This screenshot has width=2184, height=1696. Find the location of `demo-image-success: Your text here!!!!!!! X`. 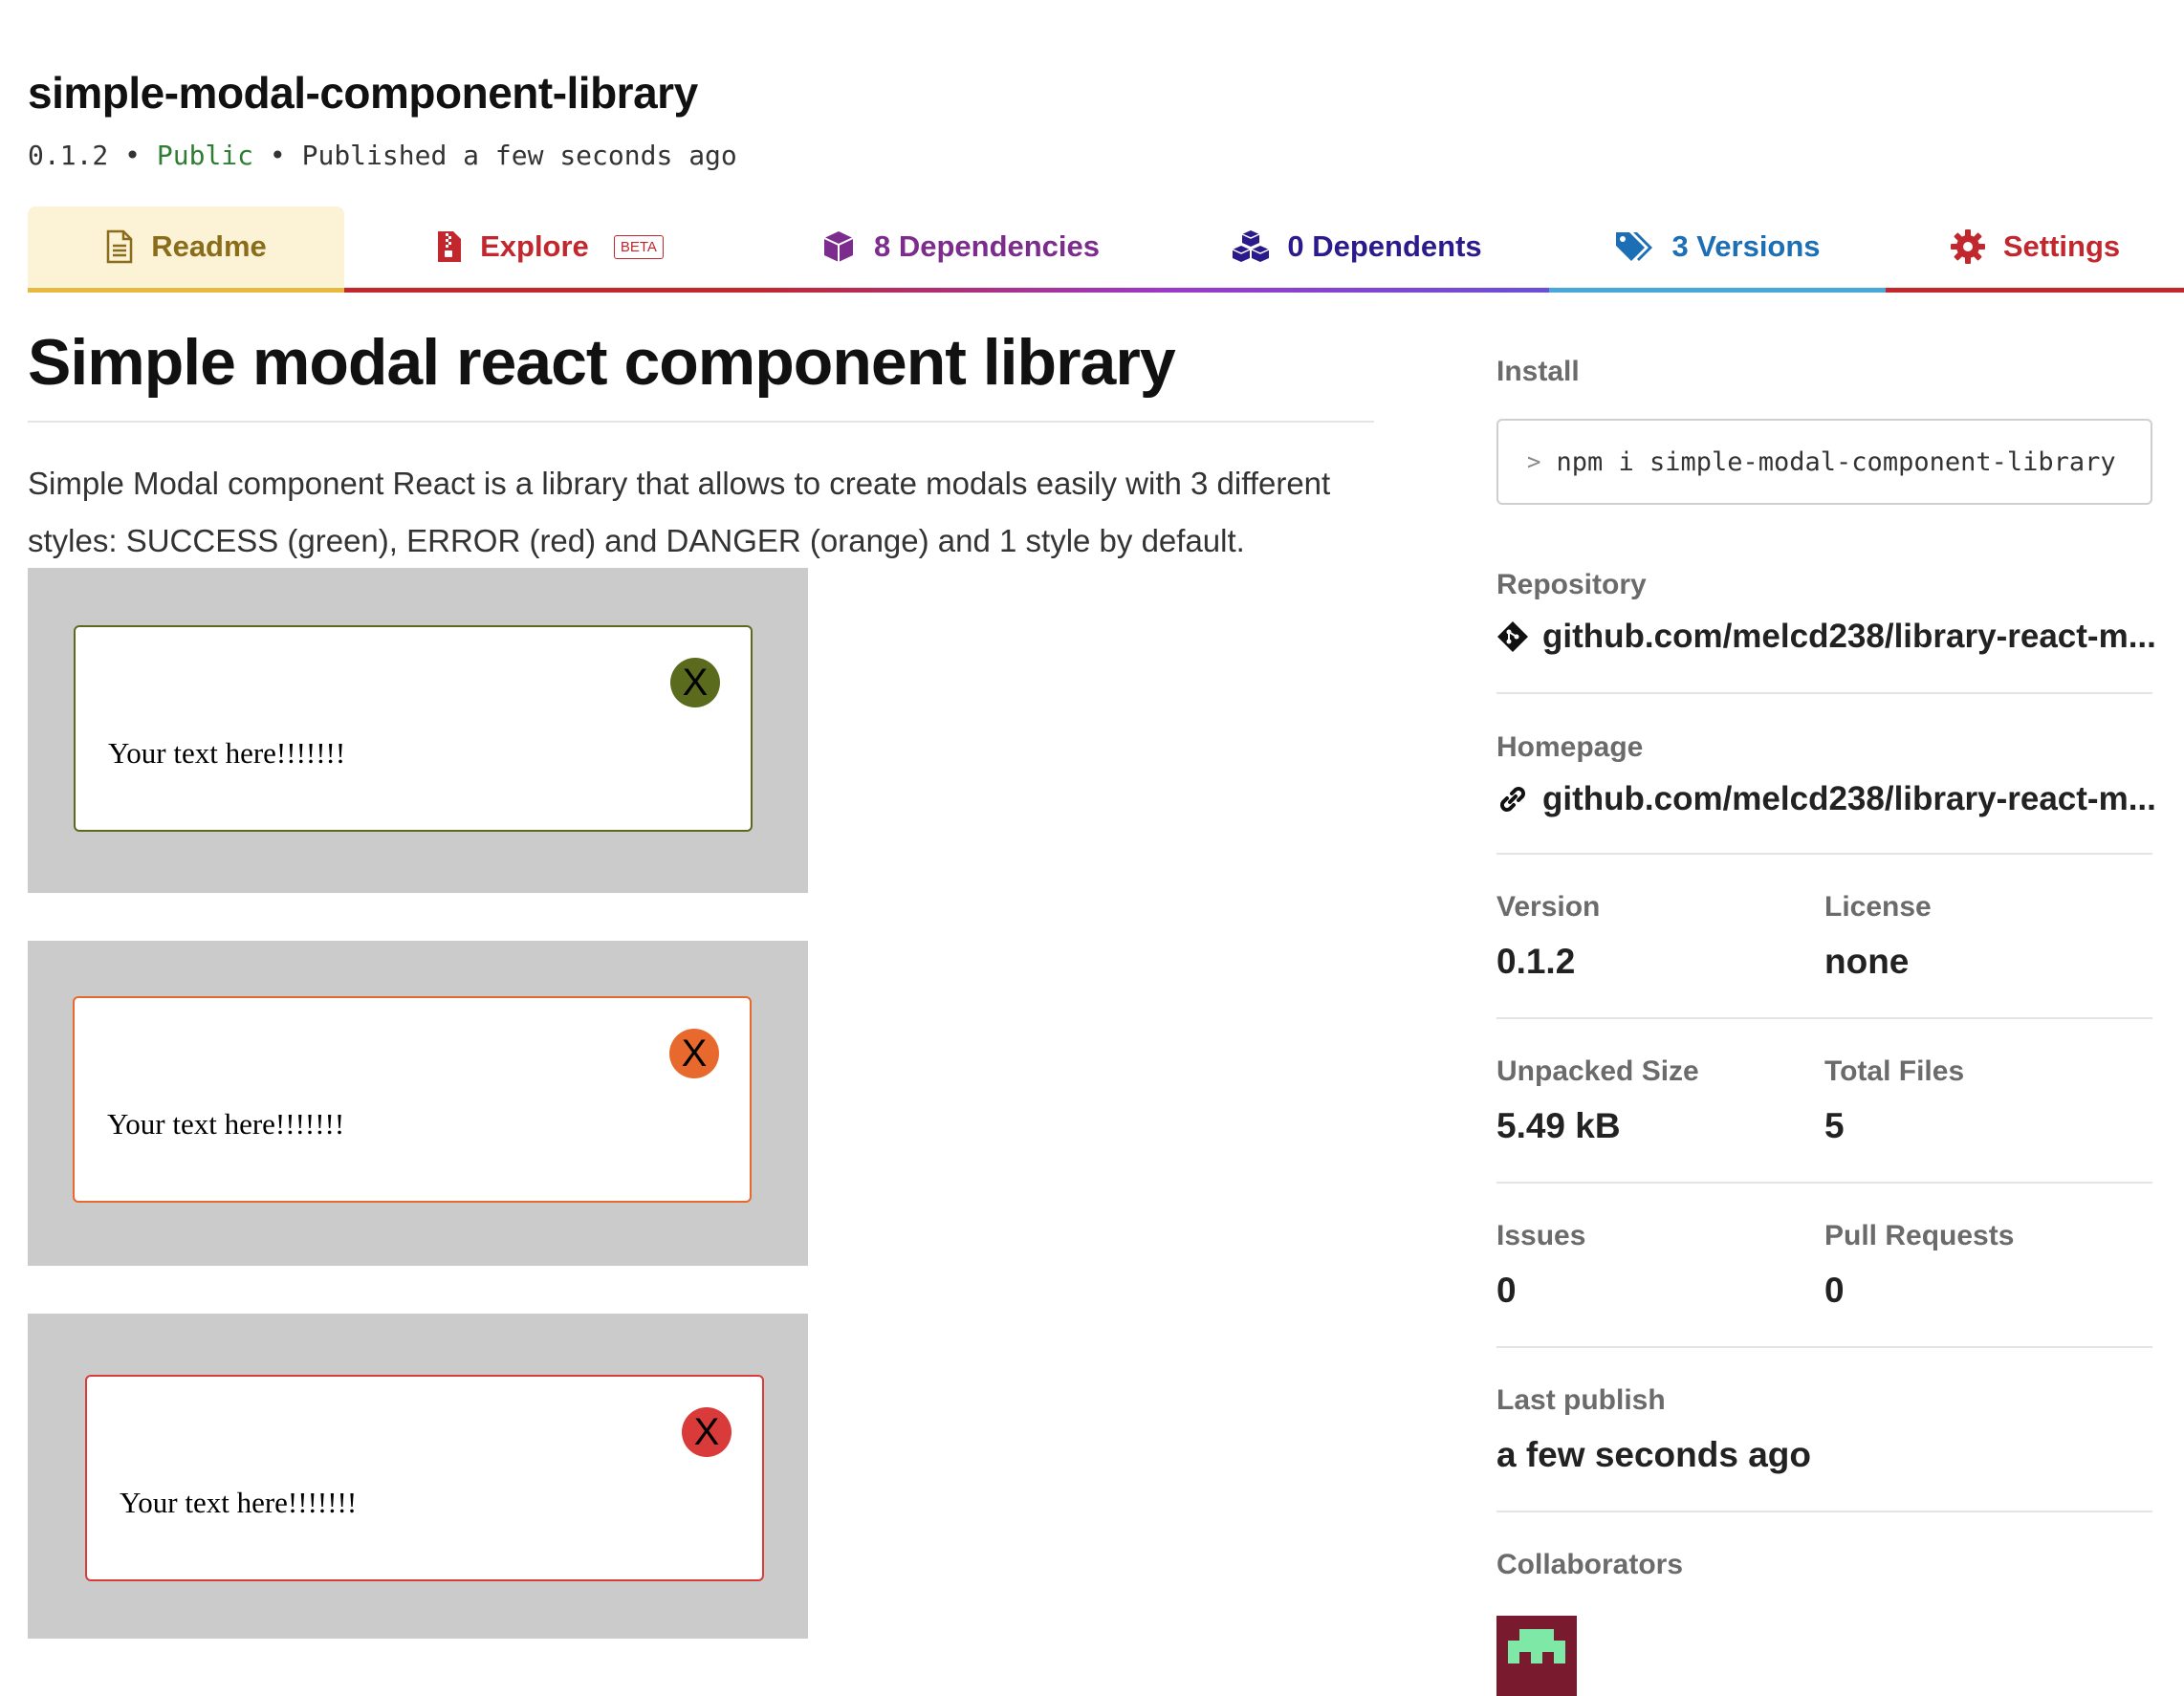

demo-image-success: Your text here!!!!!!! X is located at coordinates (418, 730).